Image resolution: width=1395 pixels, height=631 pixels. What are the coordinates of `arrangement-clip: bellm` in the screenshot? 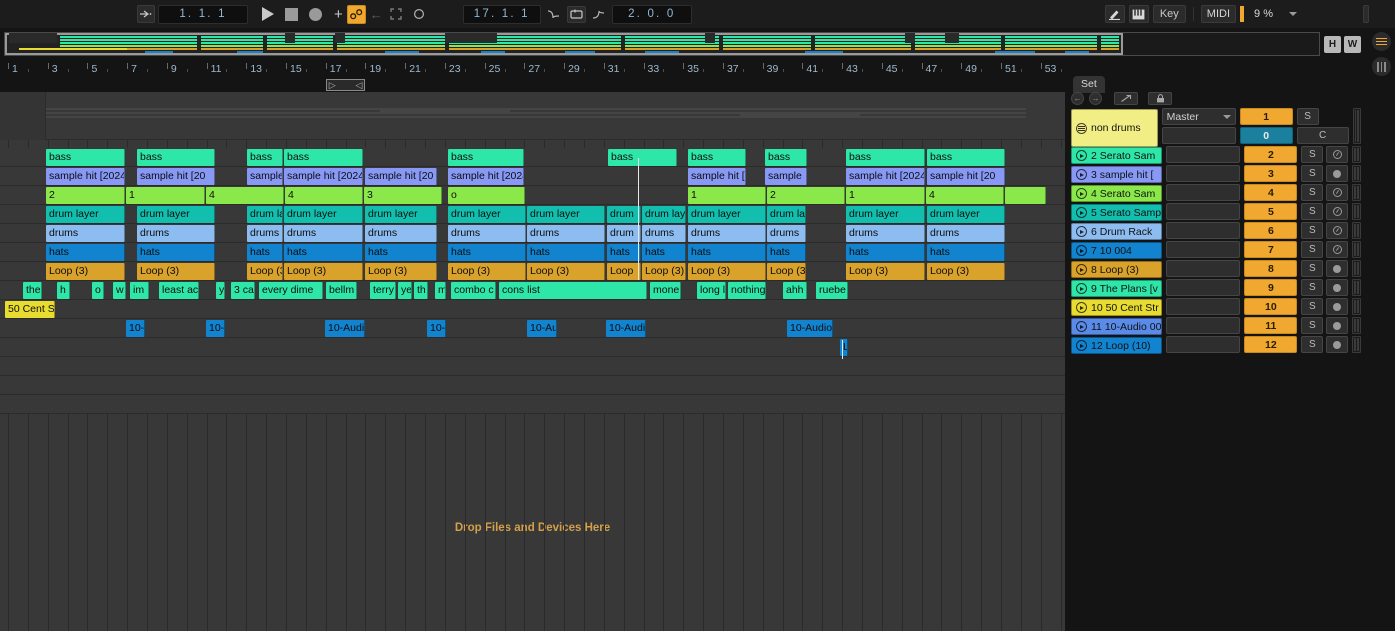 It's located at (341, 290).